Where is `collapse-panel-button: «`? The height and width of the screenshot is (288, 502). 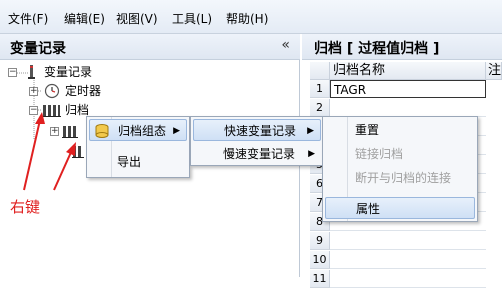 collapse-panel-button: « is located at coordinates (285, 45).